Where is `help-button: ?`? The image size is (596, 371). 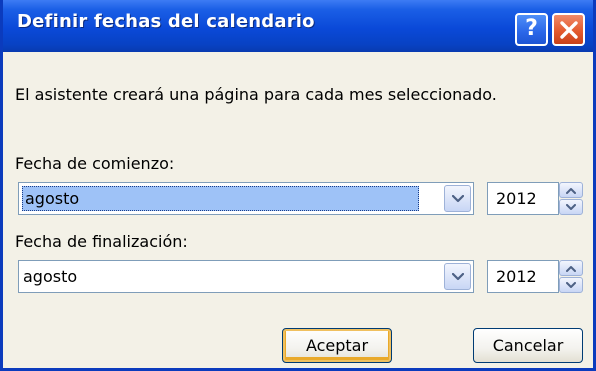
help-button: ? is located at coordinates (531, 29).